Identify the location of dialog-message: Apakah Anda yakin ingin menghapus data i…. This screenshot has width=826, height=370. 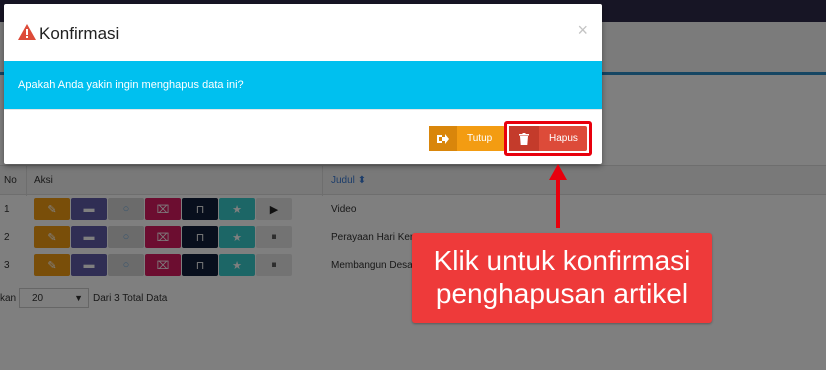
(131, 85).